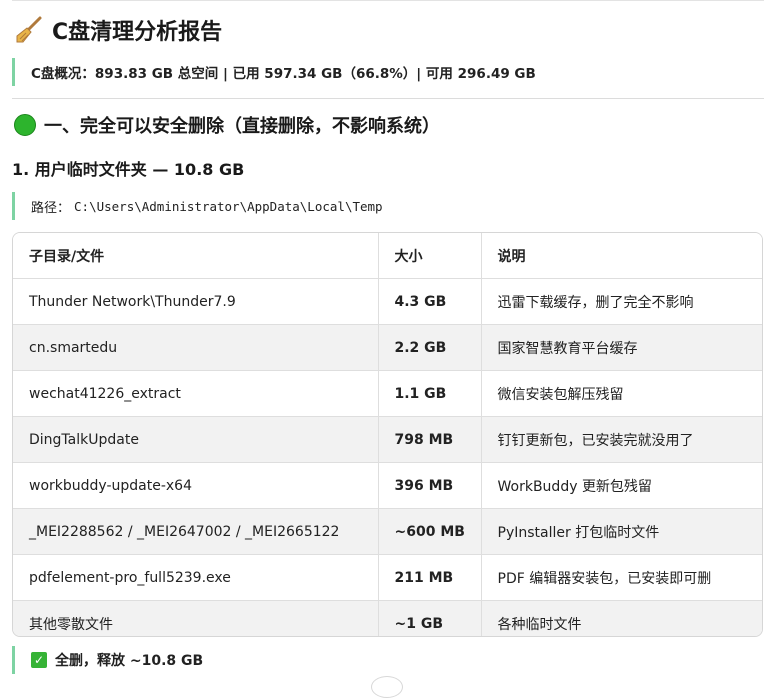 The height and width of the screenshot is (698, 782). Describe the element at coordinates (25, 125) in the screenshot. I see `green-circle-icon` at that location.